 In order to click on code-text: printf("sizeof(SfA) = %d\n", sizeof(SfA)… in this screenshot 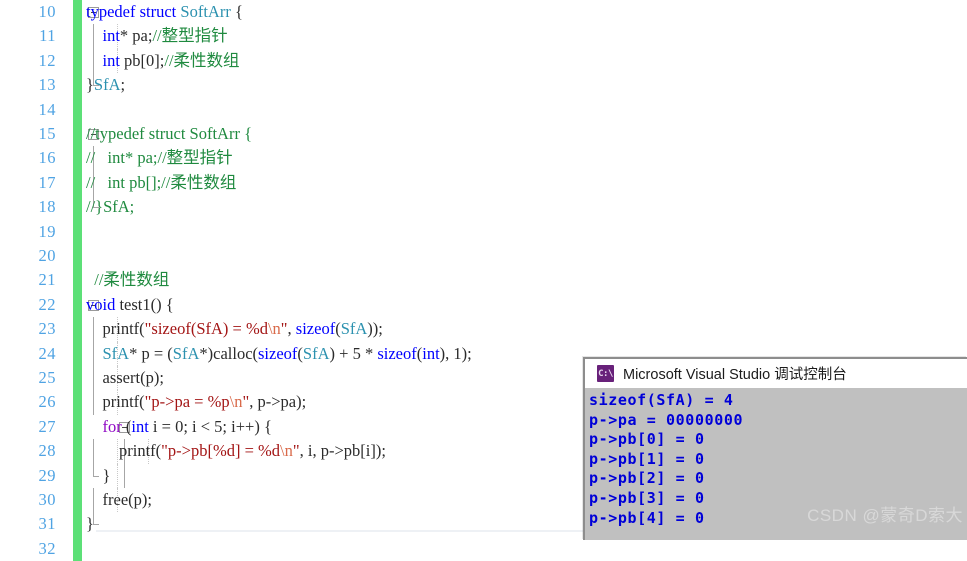, I will do `click(234, 329)`.